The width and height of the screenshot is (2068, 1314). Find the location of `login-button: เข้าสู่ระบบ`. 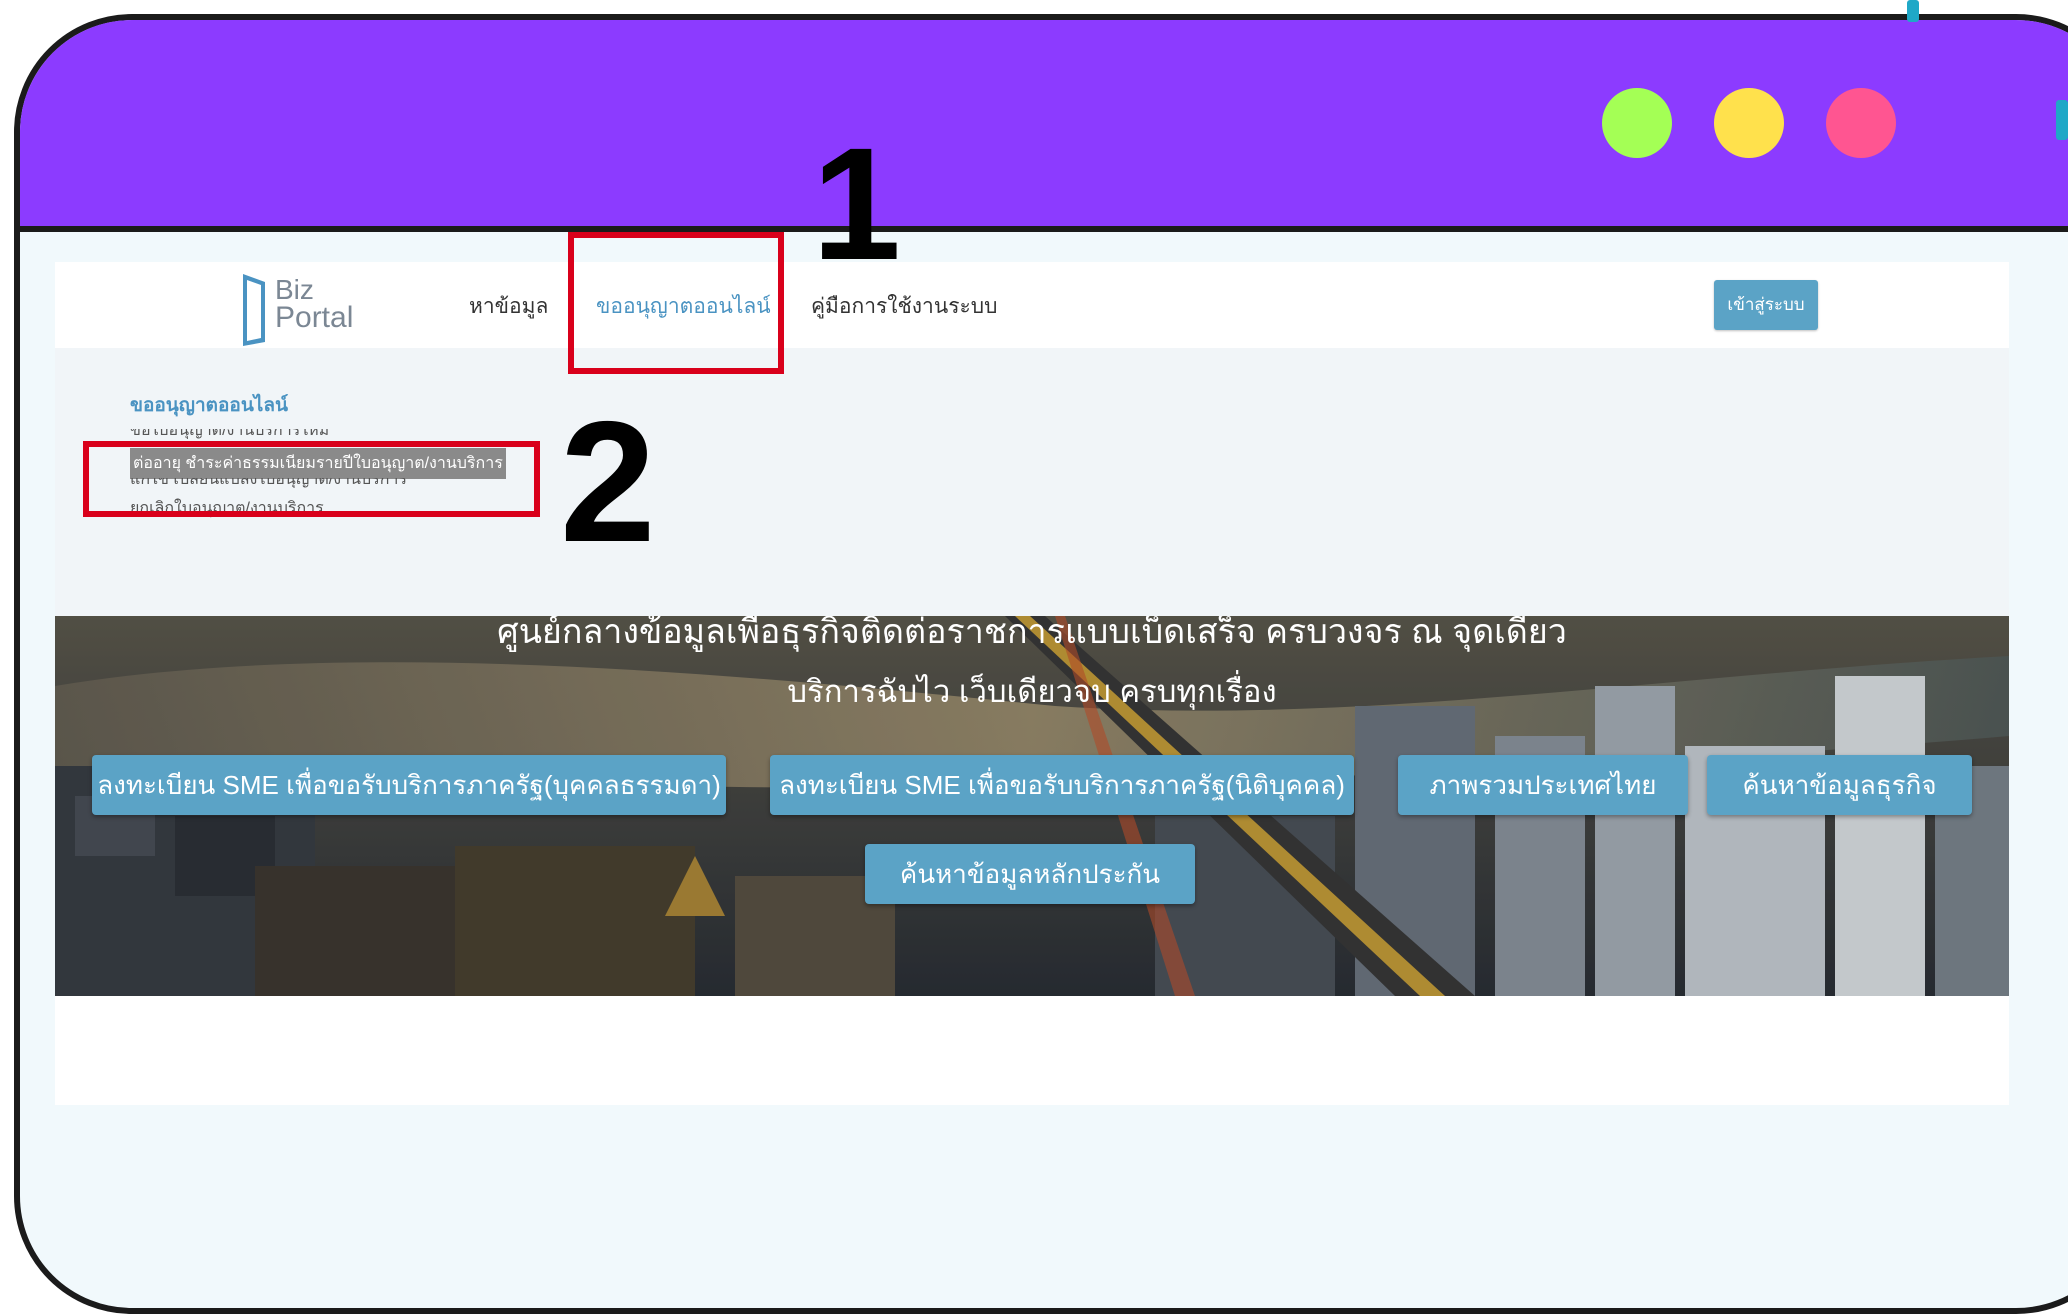

login-button: เข้าสู่ระบบ is located at coordinates (1766, 305).